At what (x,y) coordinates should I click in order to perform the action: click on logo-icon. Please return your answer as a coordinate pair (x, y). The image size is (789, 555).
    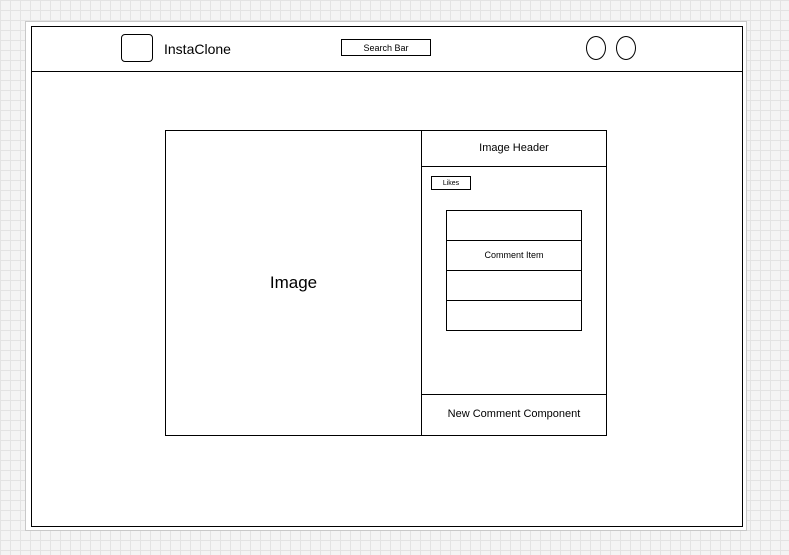
    Looking at the image, I should click on (137, 48).